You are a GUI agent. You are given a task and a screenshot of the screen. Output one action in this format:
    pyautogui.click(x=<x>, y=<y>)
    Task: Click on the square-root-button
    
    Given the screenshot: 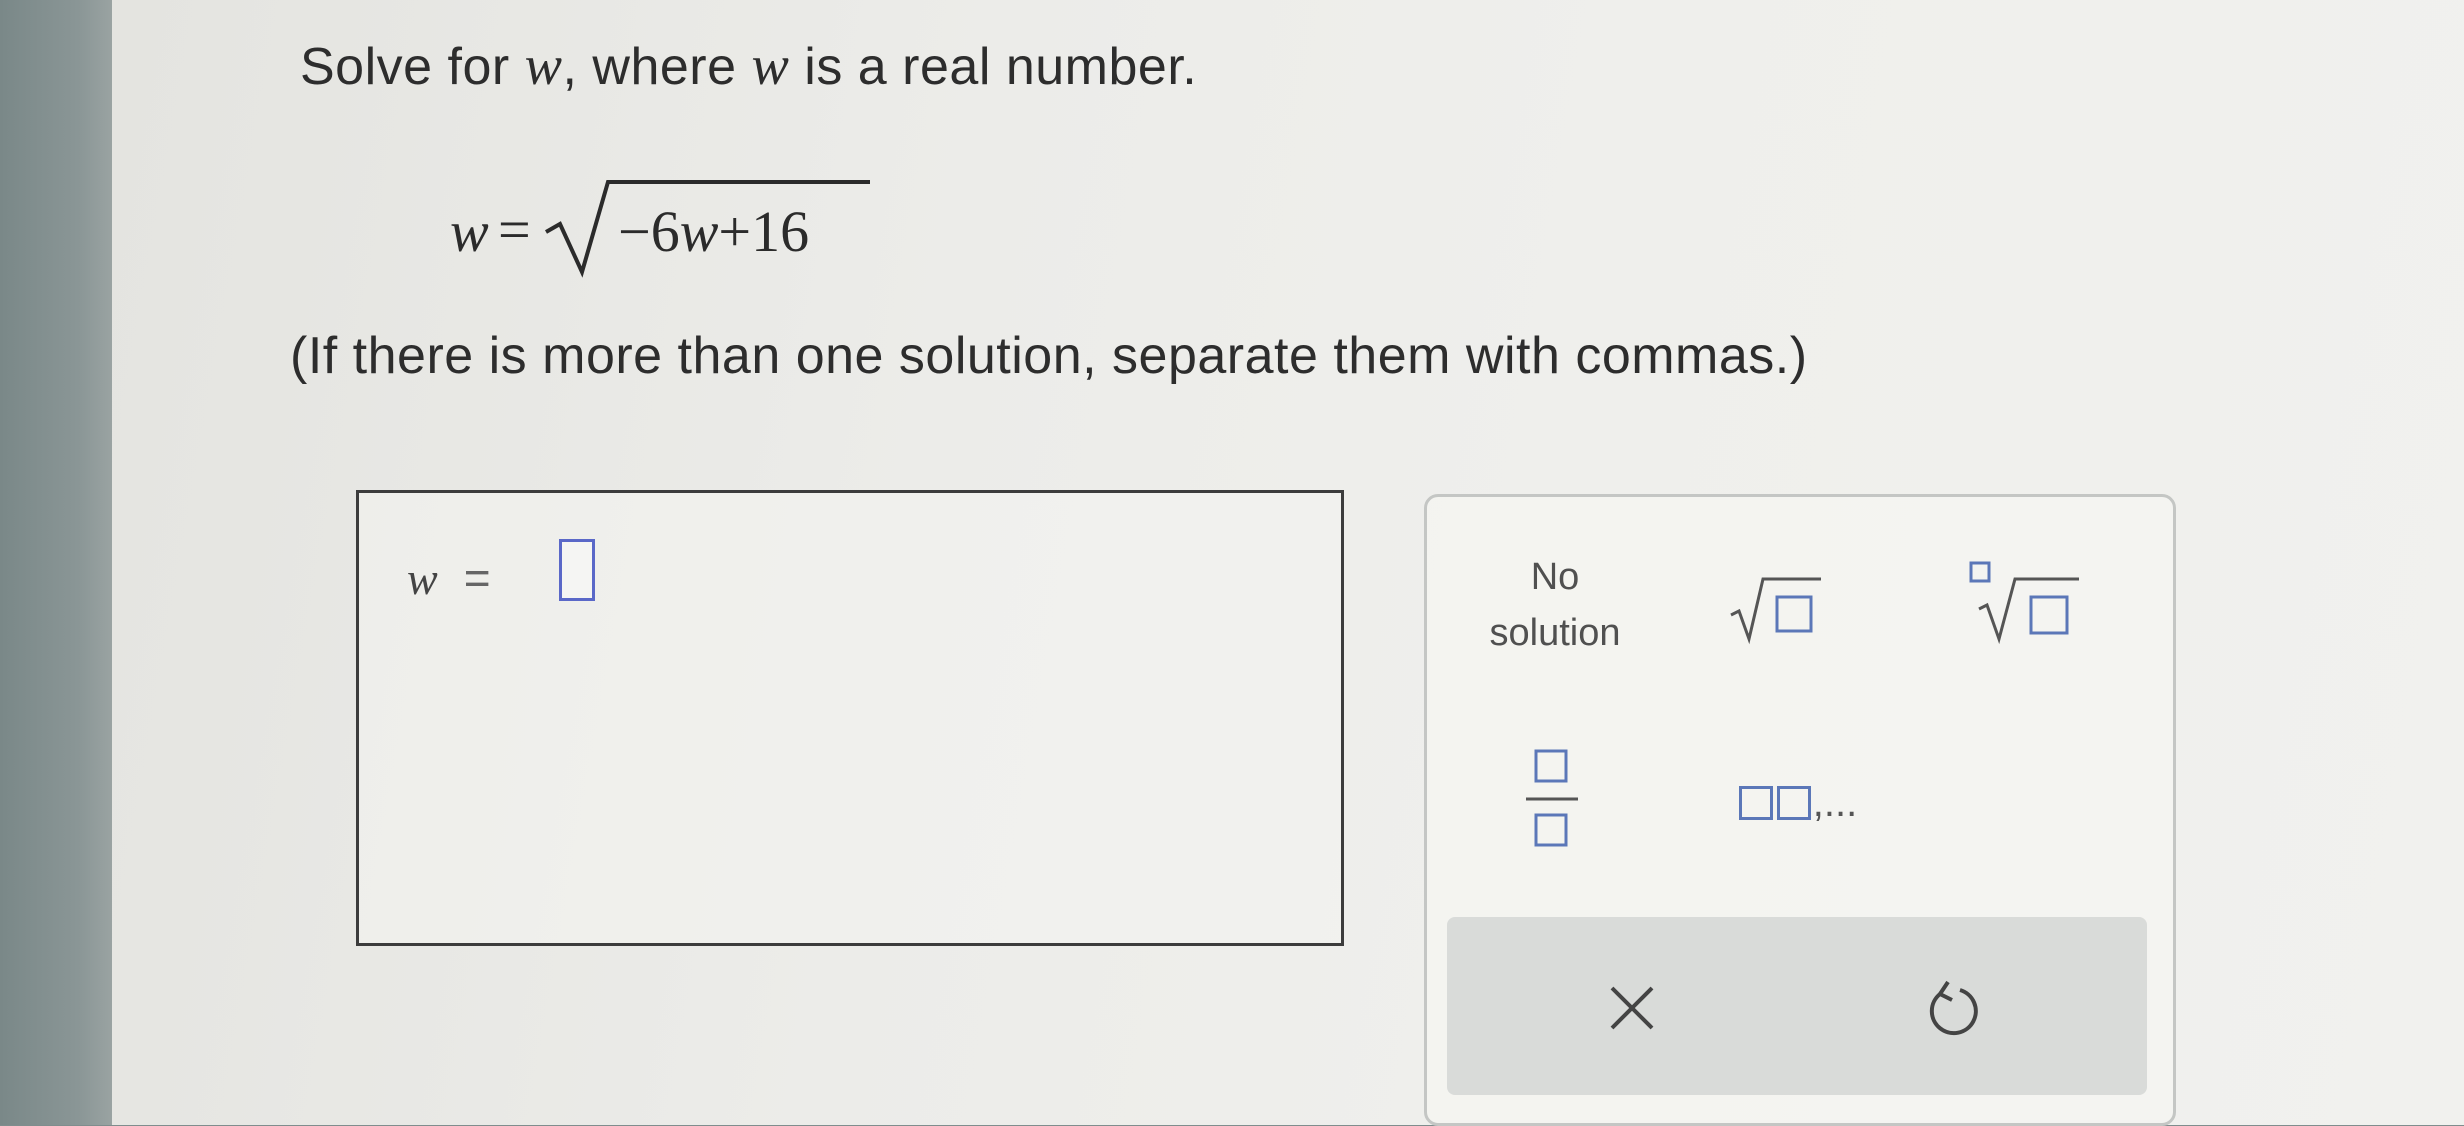 What is the action you would take?
    pyautogui.click(x=1775, y=607)
    